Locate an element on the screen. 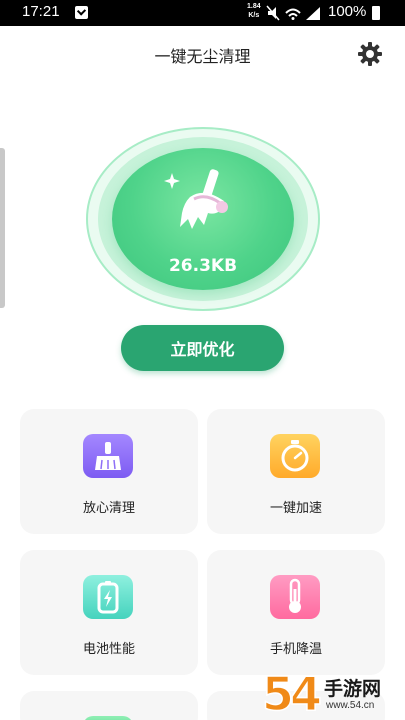 This screenshot has height=720, width=405. feature-label: 一键加速 is located at coordinates (295, 508).